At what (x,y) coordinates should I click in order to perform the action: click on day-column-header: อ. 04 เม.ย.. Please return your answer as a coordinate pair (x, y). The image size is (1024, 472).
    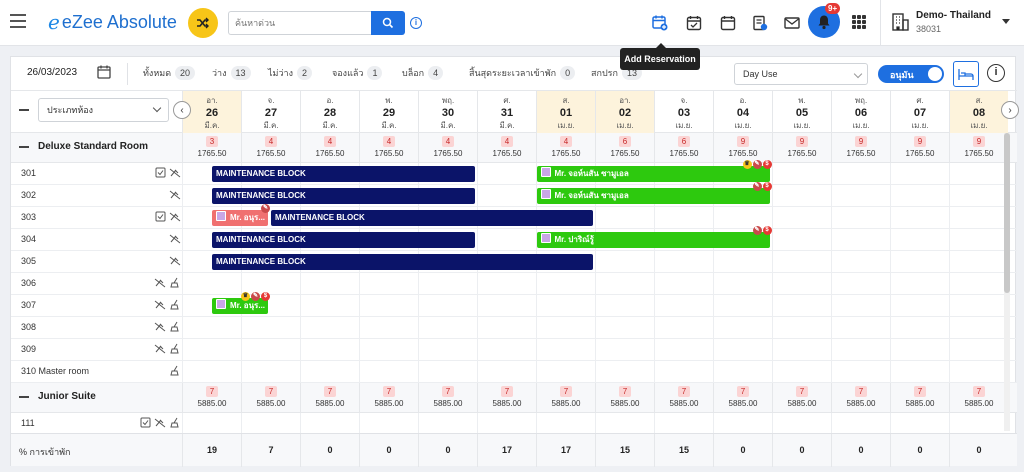
    Looking at the image, I should click on (742, 112).